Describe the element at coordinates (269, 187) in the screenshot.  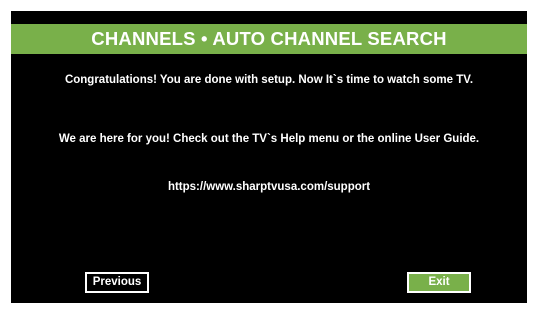
I see `support-url-text: https://www.sharptvusa.com/support` at that location.